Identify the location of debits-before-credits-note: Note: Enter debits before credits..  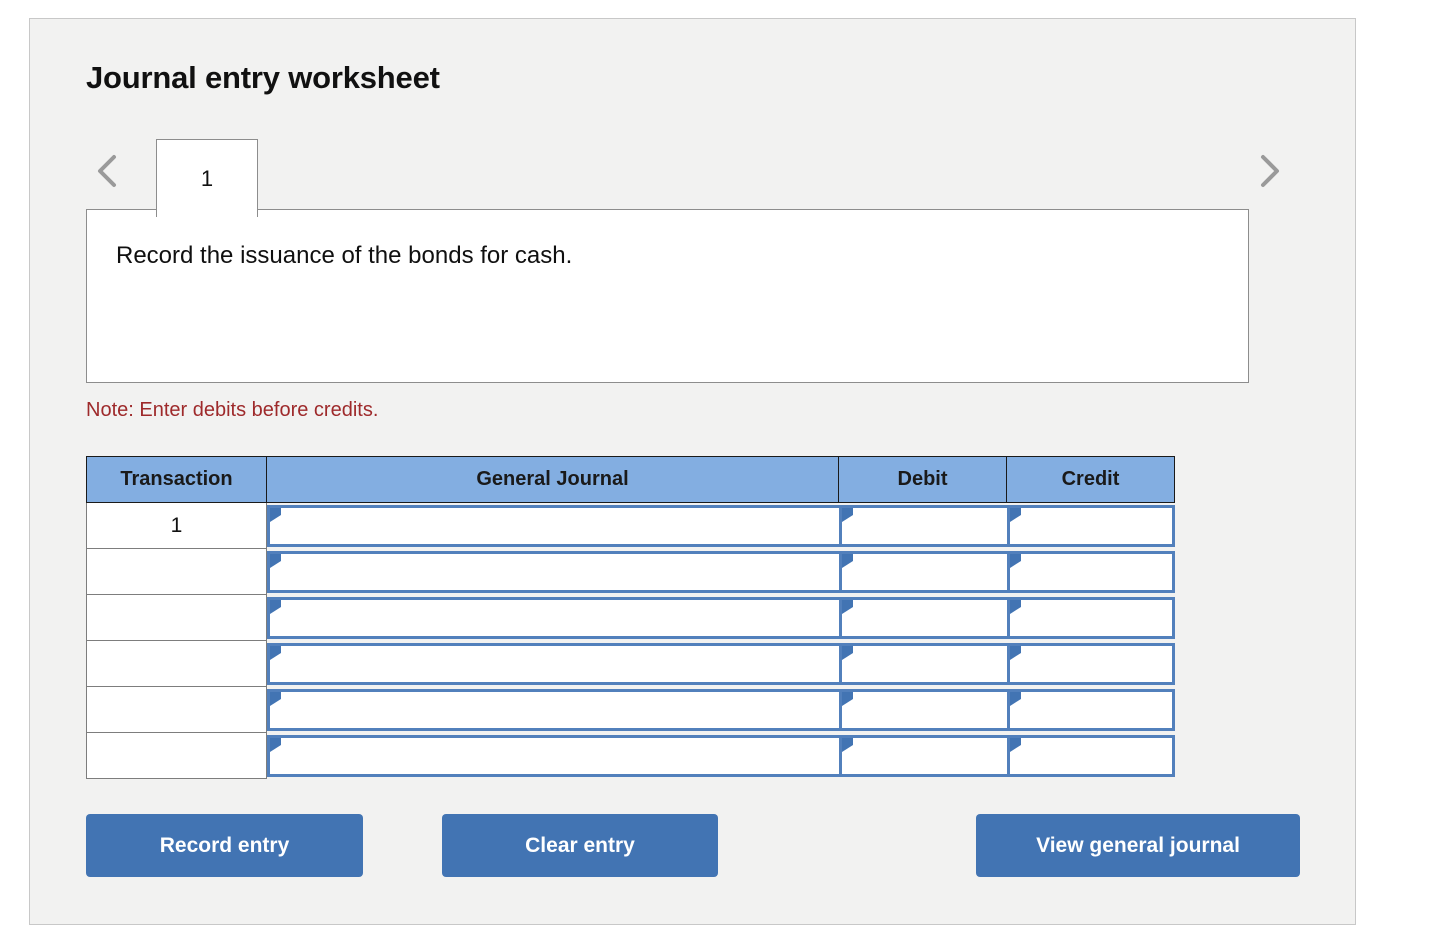
(232, 410).